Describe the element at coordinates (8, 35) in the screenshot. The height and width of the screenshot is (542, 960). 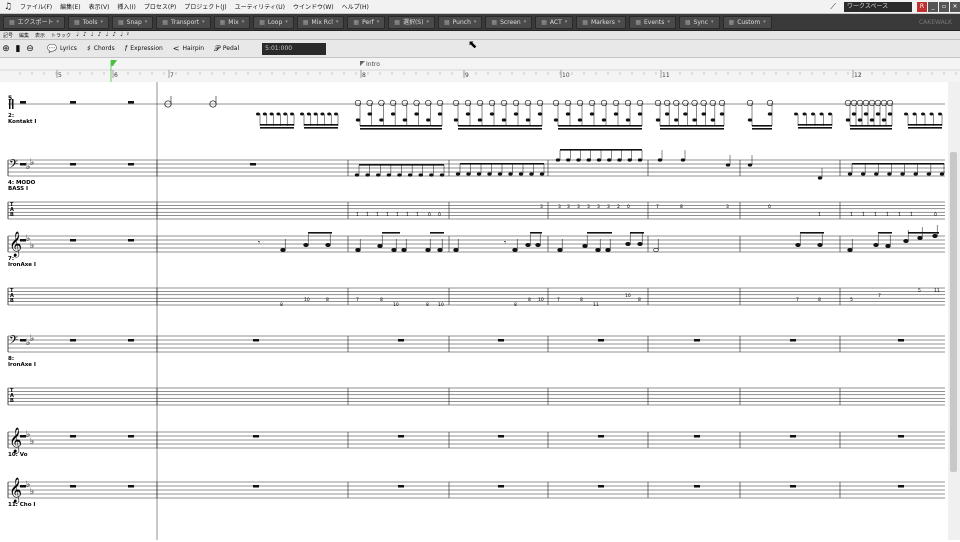
I see `view-menu-symbols: 記号` at that location.